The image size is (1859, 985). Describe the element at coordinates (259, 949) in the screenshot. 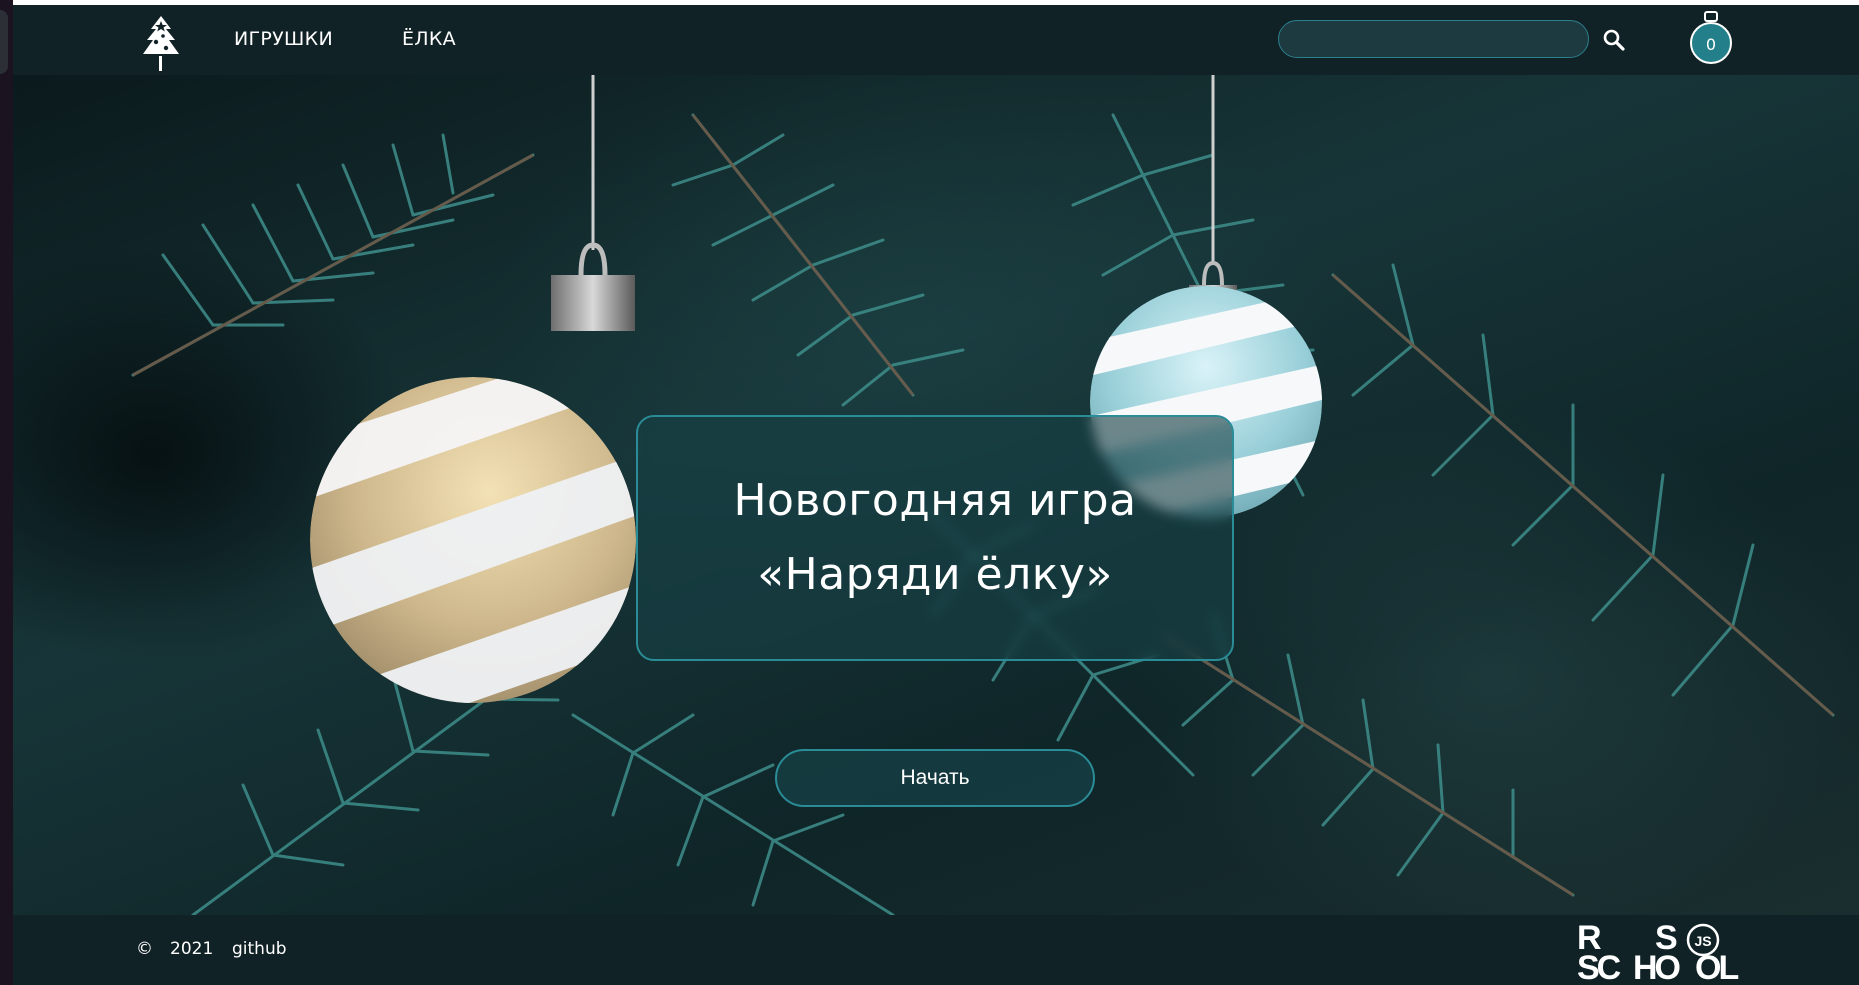

I see `github-link: github` at that location.